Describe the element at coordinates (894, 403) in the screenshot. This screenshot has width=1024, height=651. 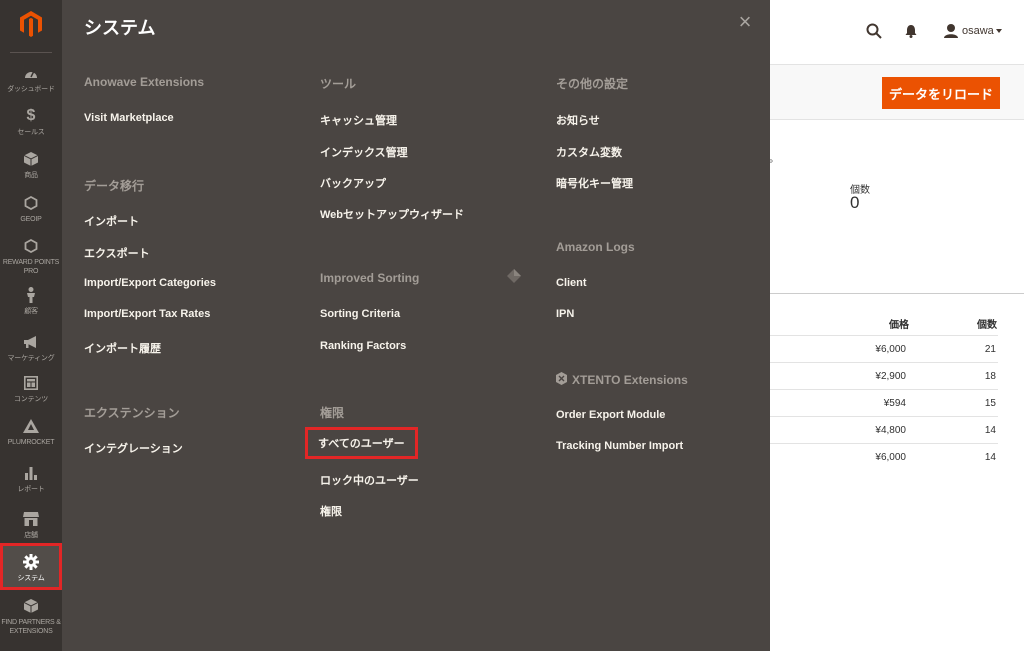
I see `price-cell: ¥594` at that location.